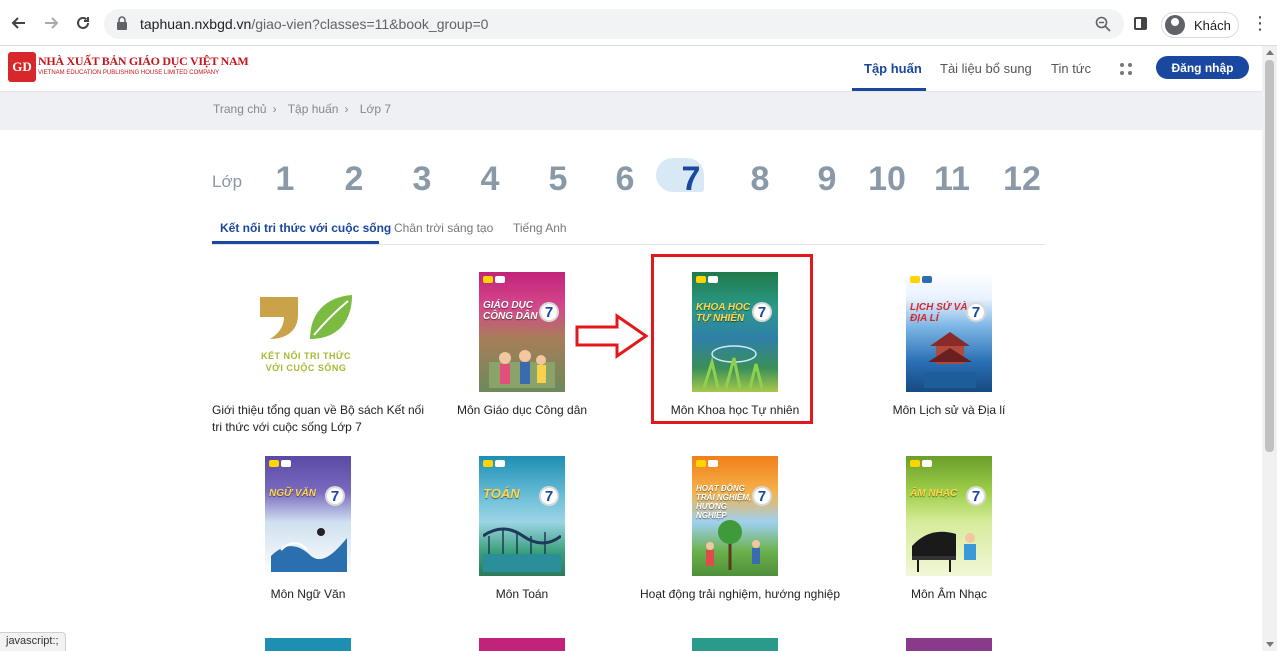 This screenshot has width=1277, height=651. I want to click on grade-1: 1, so click(285, 179).